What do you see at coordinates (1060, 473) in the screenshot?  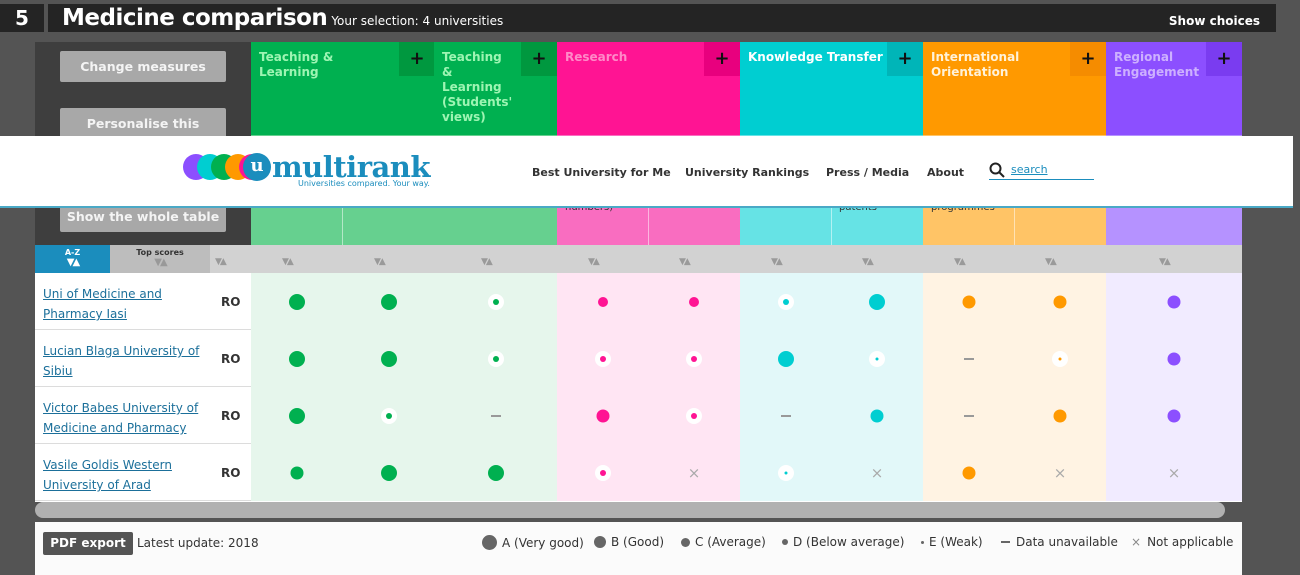 I see `not-applicable-mark: ×` at bounding box center [1060, 473].